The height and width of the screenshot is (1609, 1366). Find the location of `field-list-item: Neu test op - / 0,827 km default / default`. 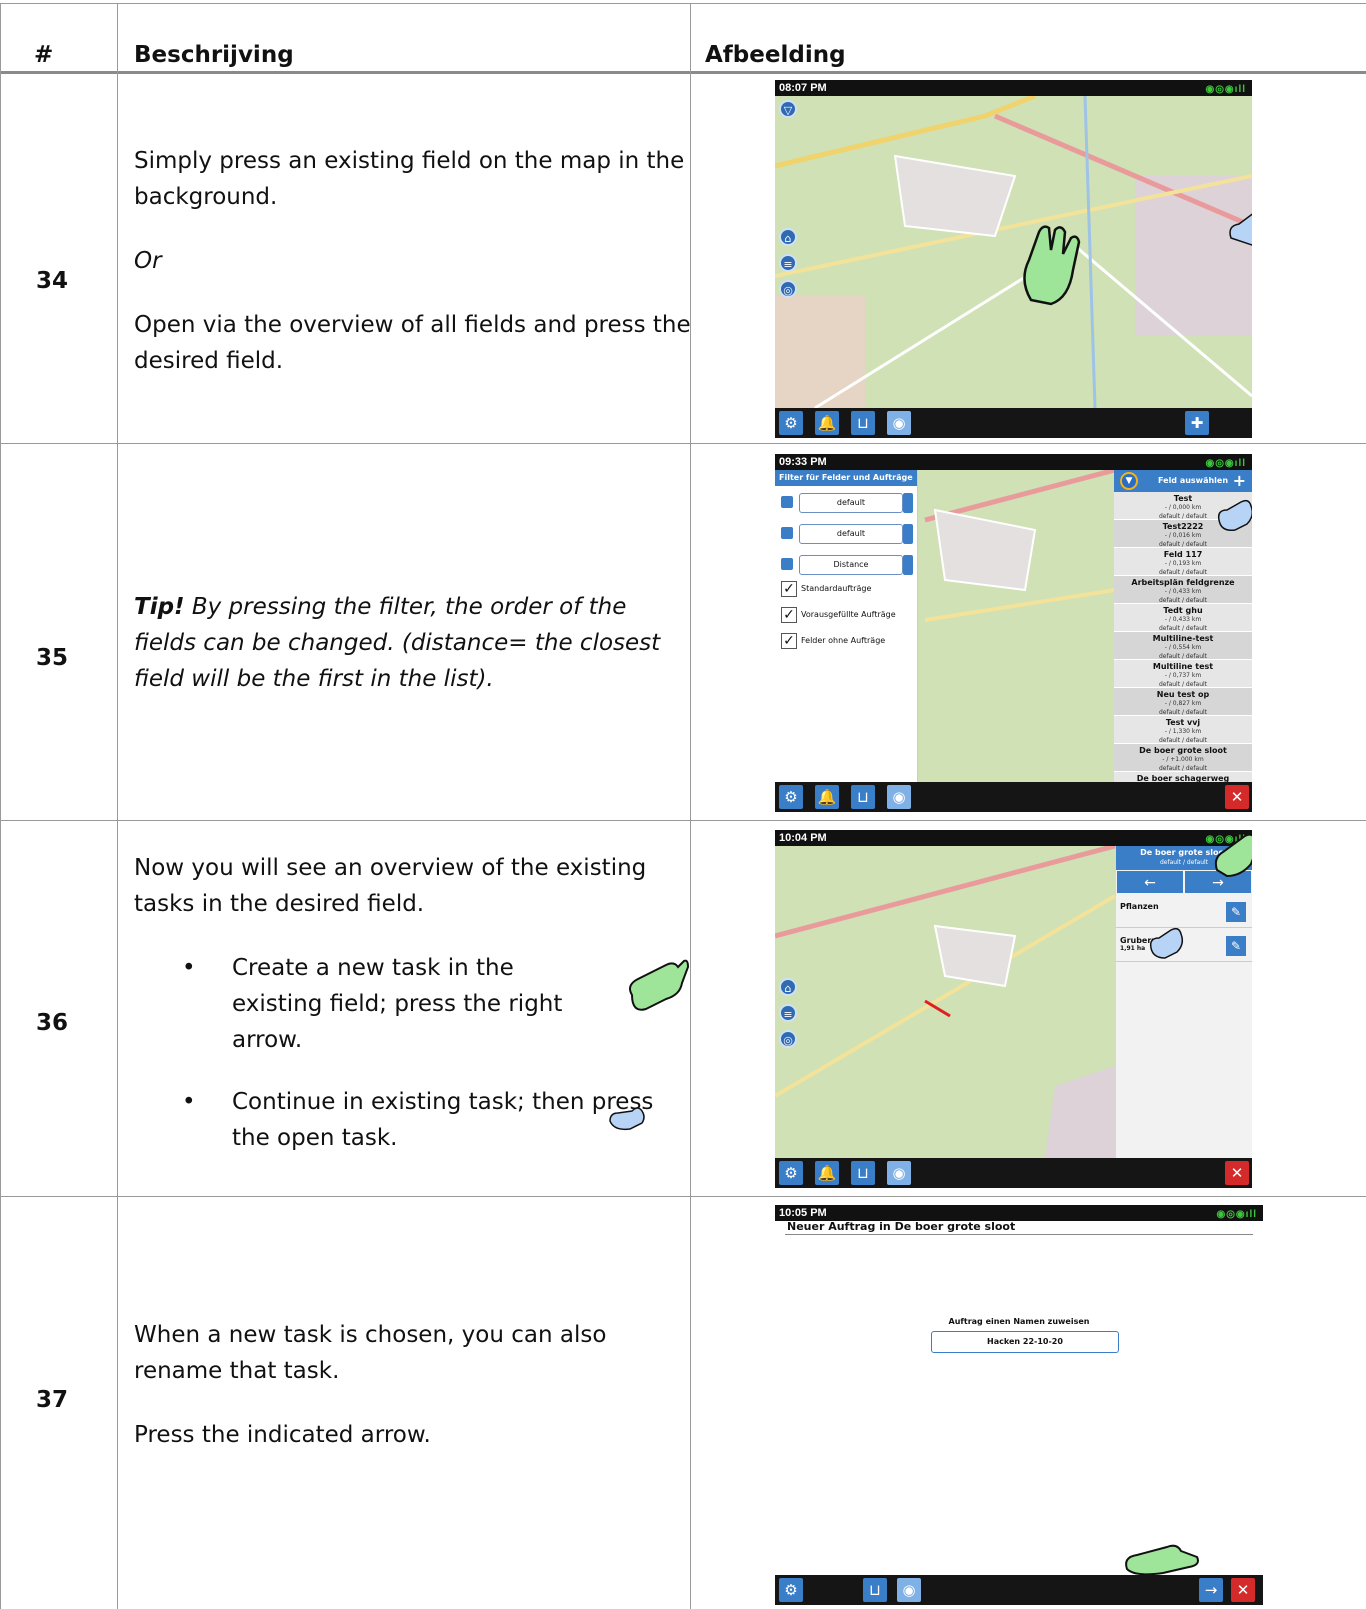

field-list-item: Neu test op - / 0,827 km default / default is located at coordinates (1183, 702).